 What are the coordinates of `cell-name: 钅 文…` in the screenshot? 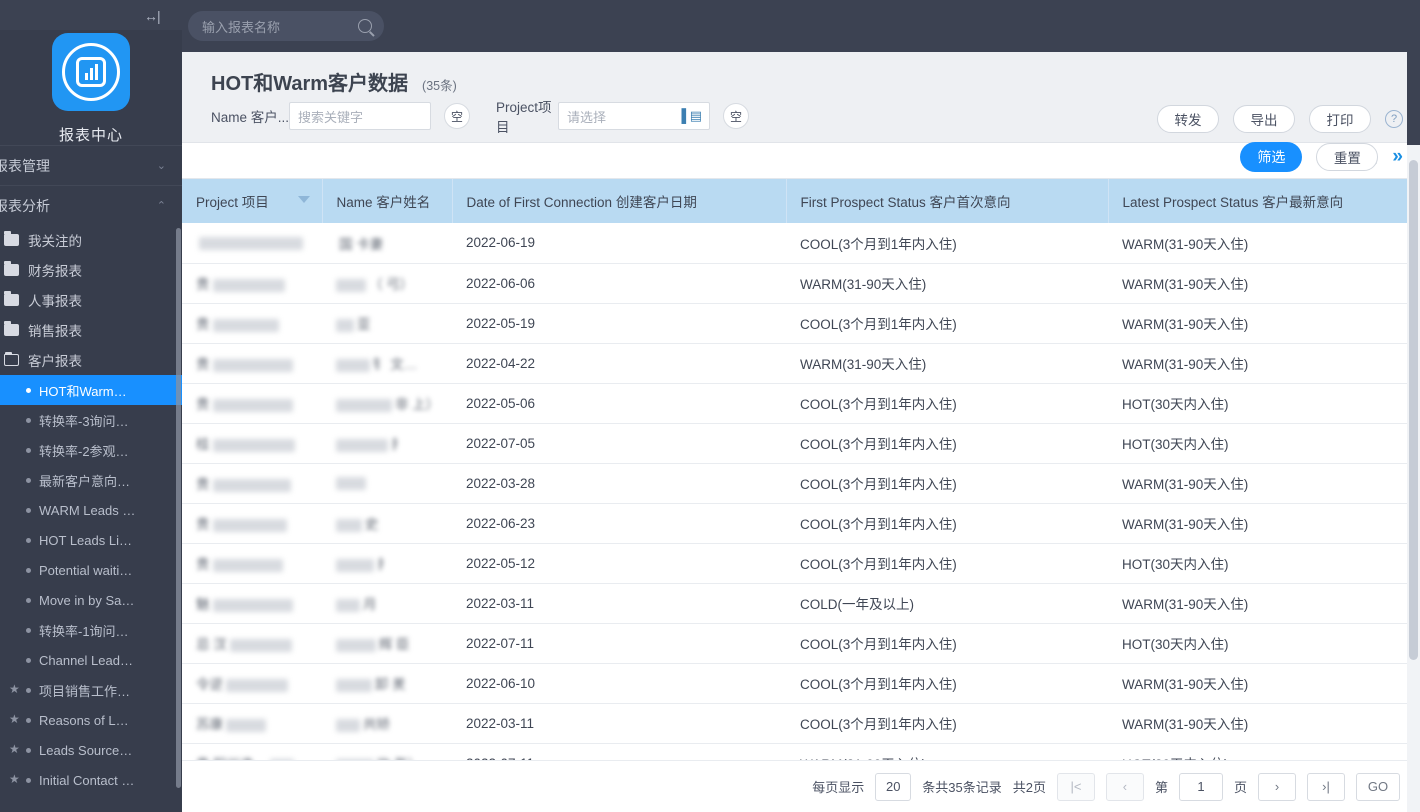 It's located at (387, 363).